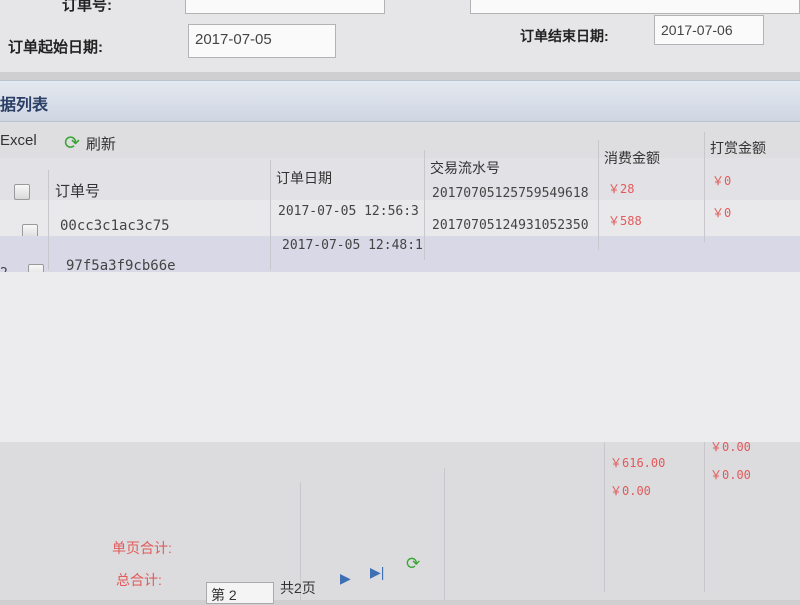 This screenshot has height=605, width=800. Describe the element at coordinates (262, 41) in the screenshot. I see `start-date-input: 2017-07-05` at that location.